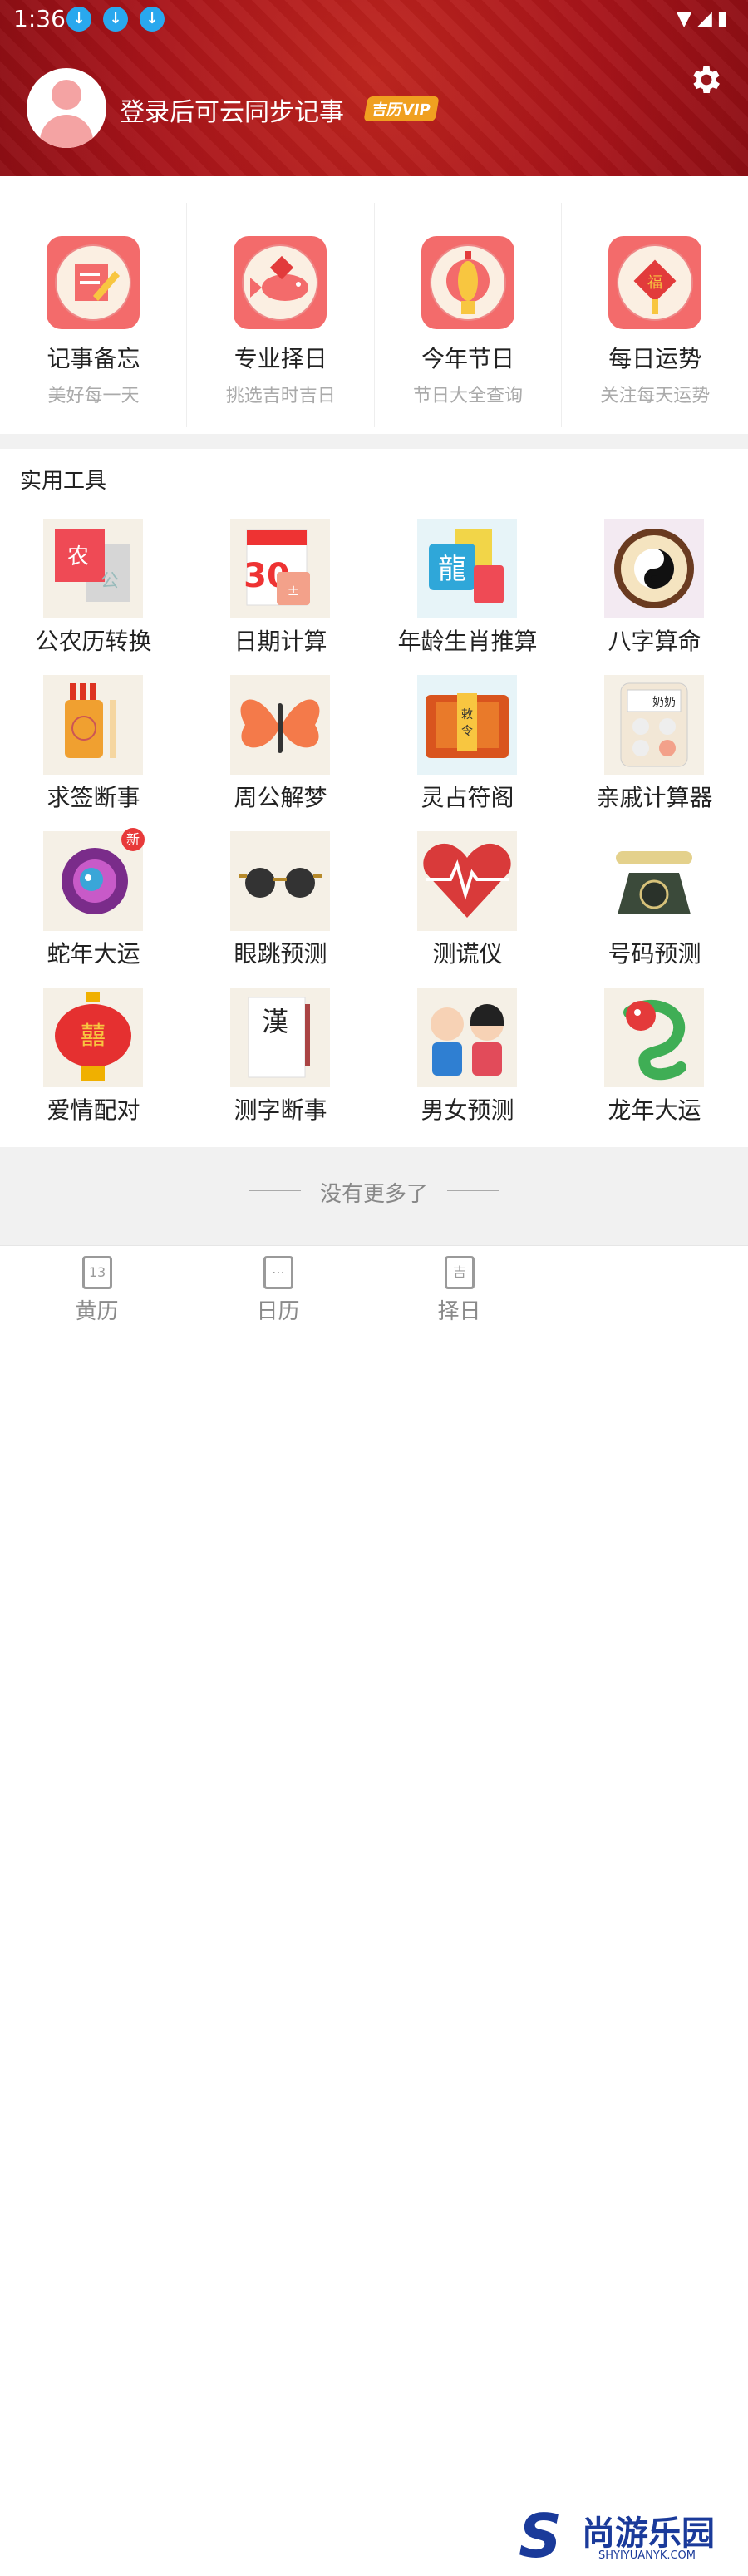 The height and width of the screenshot is (2576, 748). What do you see at coordinates (401, 108) in the screenshot?
I see `vip-badge: 吉历VIP` at bounding box center [401, 108].